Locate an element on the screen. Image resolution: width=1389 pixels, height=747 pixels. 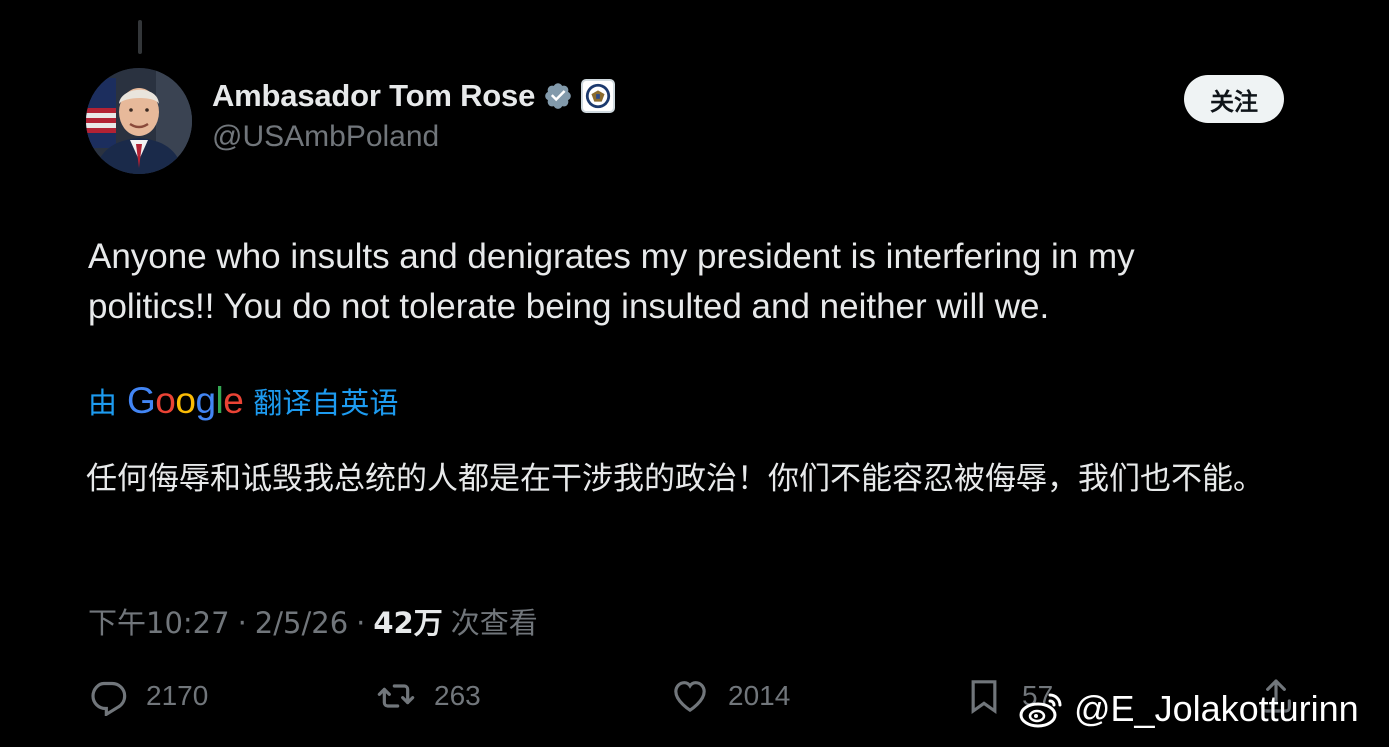
translation-suffix: 翻译自英语 is located at coordinates (326, 403).